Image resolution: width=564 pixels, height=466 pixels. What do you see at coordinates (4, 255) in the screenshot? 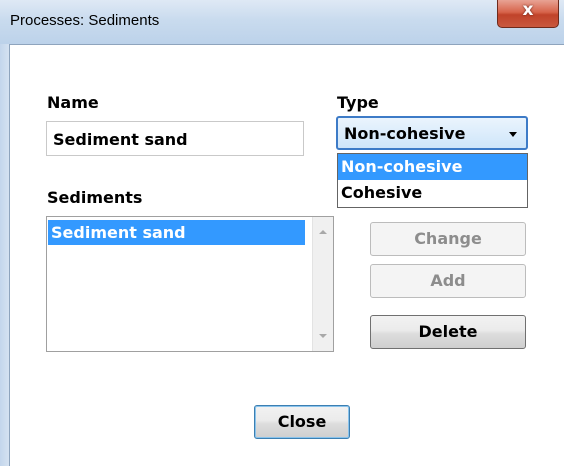
I see `window-frame-left` at bounding box center [4, 255].